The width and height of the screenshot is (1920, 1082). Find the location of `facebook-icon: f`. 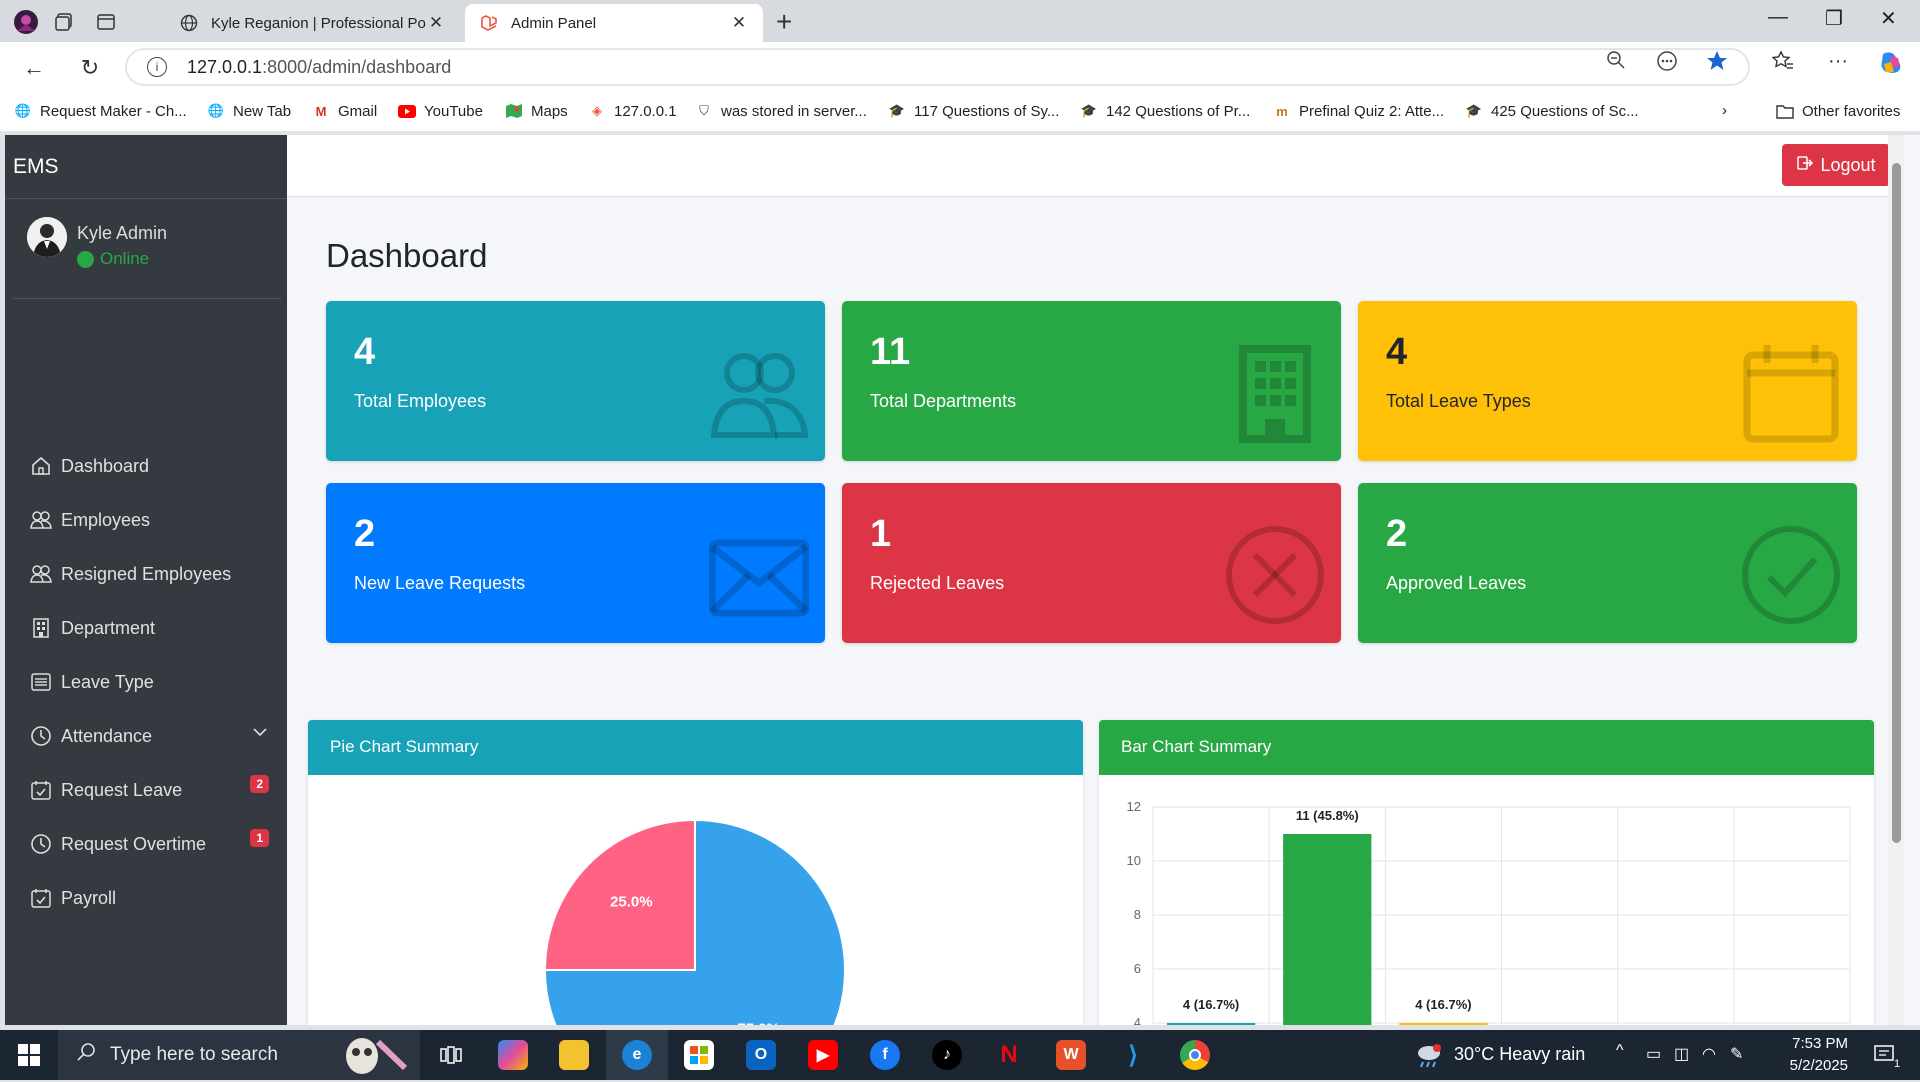

facebook-icon: f is located at coordinates (885, 1055).